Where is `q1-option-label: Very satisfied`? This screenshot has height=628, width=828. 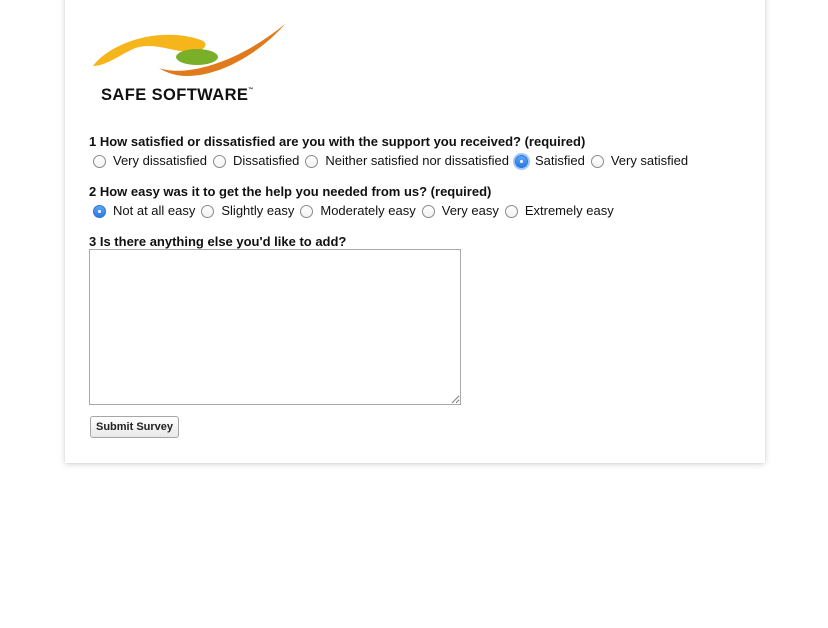 q1-option-label: Very satisfied is located at coordinates (649, 160).